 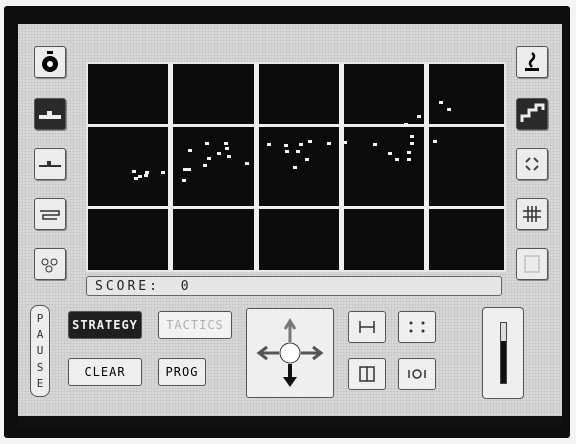 I want to click on slider-track, so click(x=503, y=353).